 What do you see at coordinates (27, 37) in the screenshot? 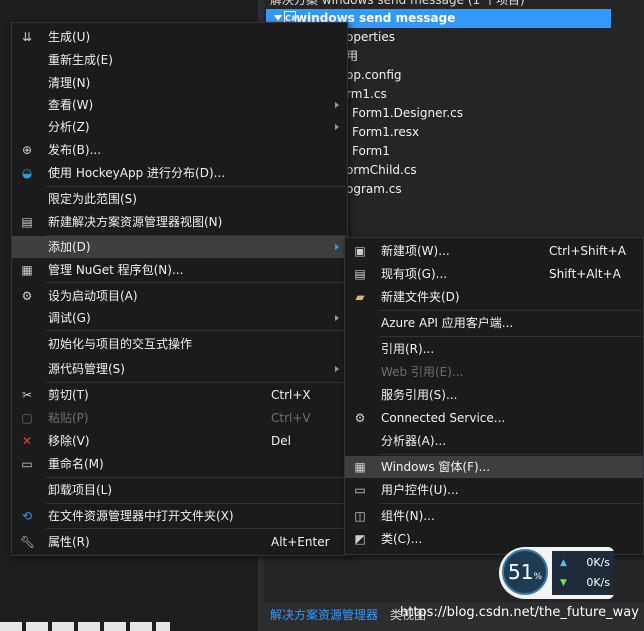
I see `build-icon: ⇊` at bounding box center [27, 37].